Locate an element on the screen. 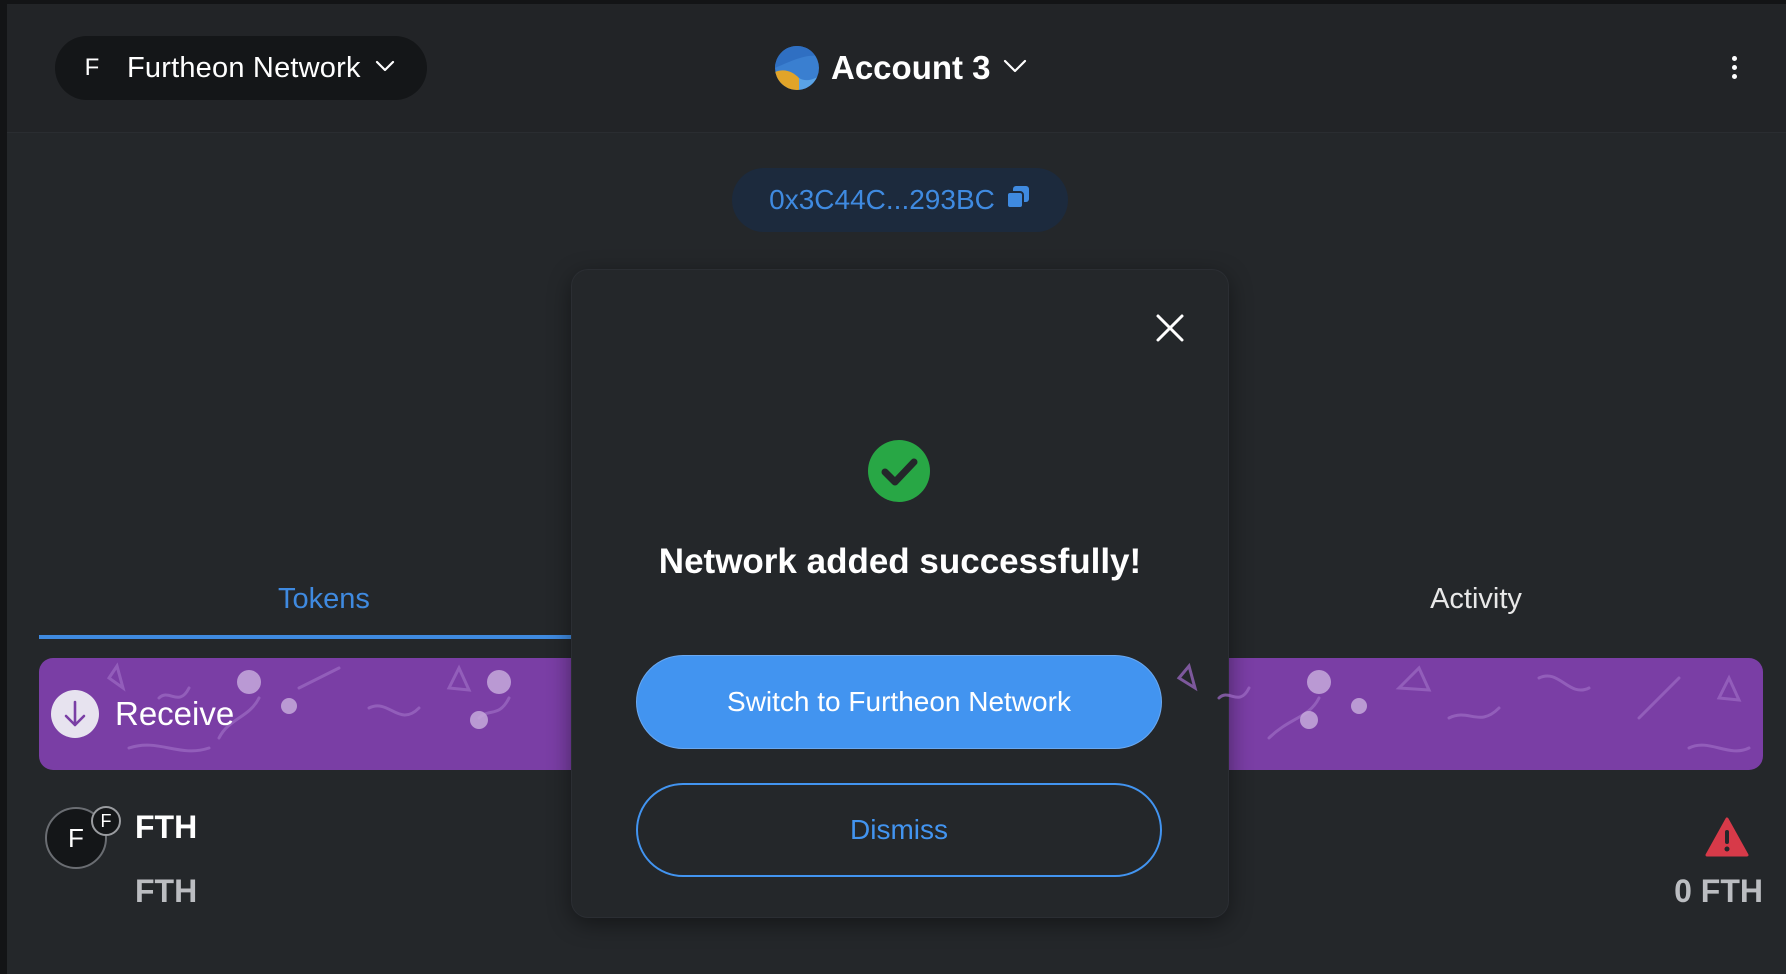 This screenshot has width=1786, height=974. check-circle-icon is located at coordinates (899, 471).